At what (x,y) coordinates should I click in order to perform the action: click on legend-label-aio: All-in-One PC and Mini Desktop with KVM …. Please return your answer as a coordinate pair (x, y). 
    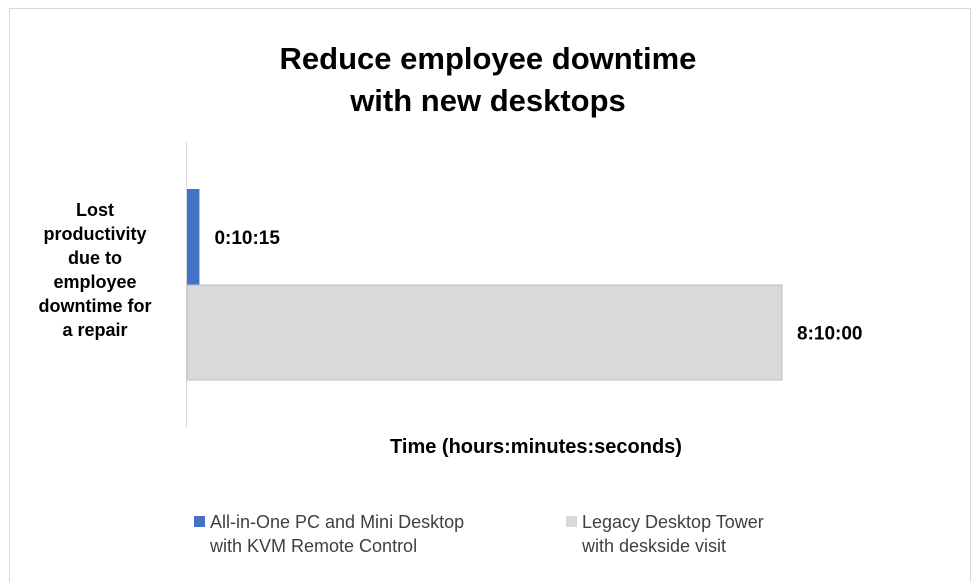
    Looking at the image, I should click on (337, 534).